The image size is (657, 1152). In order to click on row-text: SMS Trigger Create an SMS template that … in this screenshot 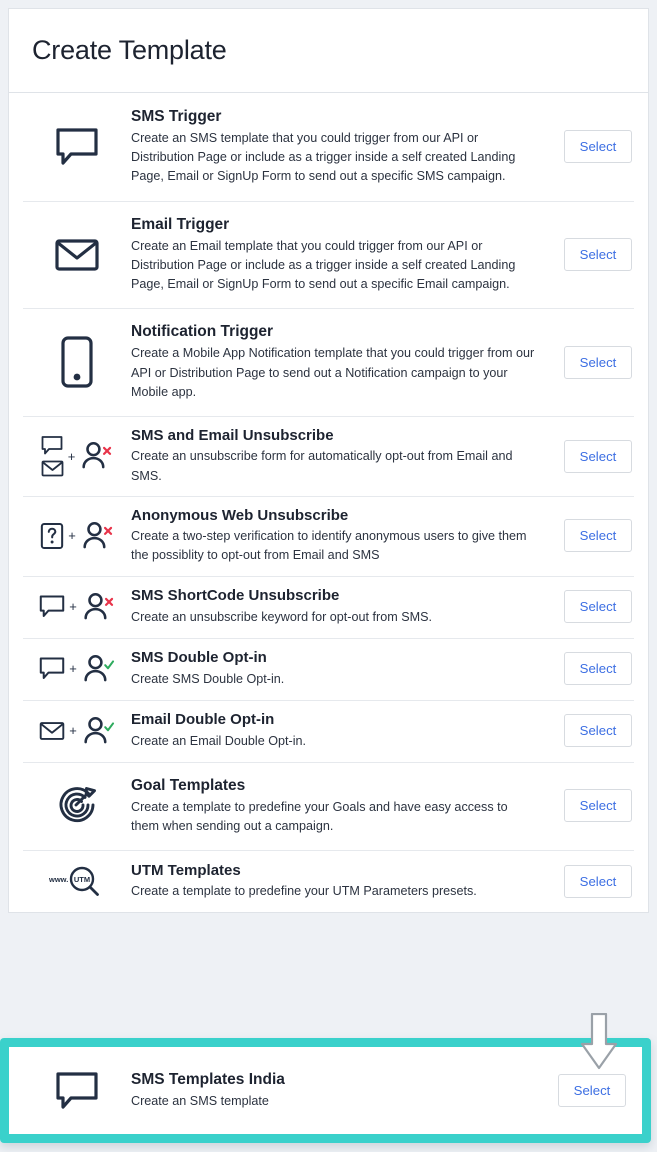, I will do `click(338, 147)`.